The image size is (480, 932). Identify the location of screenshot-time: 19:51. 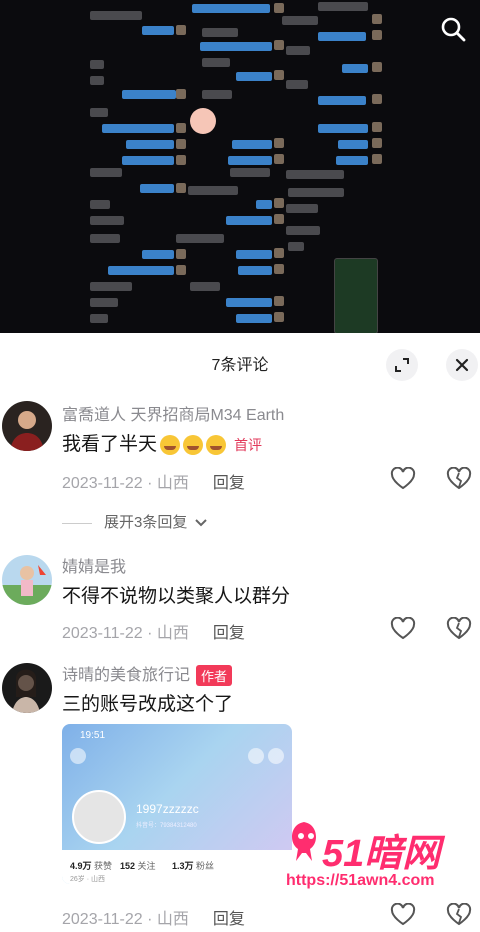
(93, 735).